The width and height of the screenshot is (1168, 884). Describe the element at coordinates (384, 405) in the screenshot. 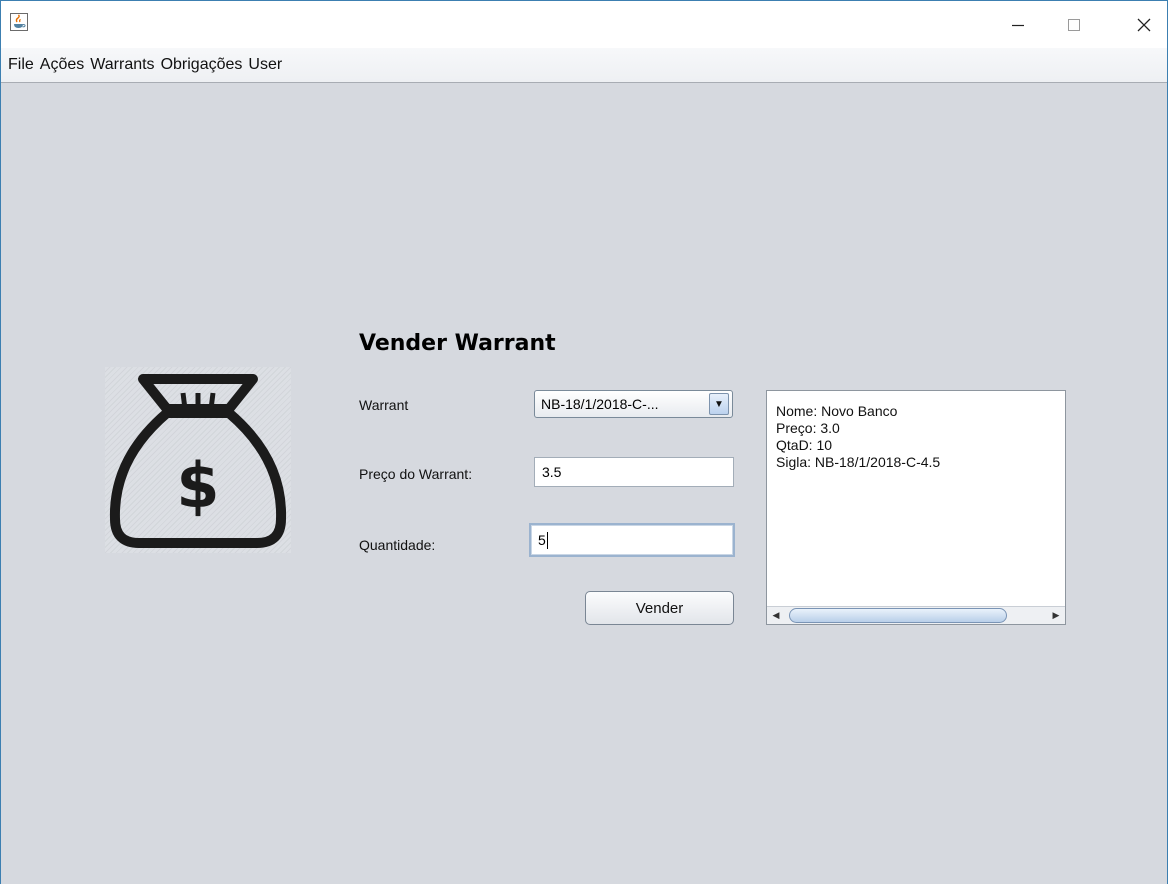

I see `warrant-label: Warrant` at that location.